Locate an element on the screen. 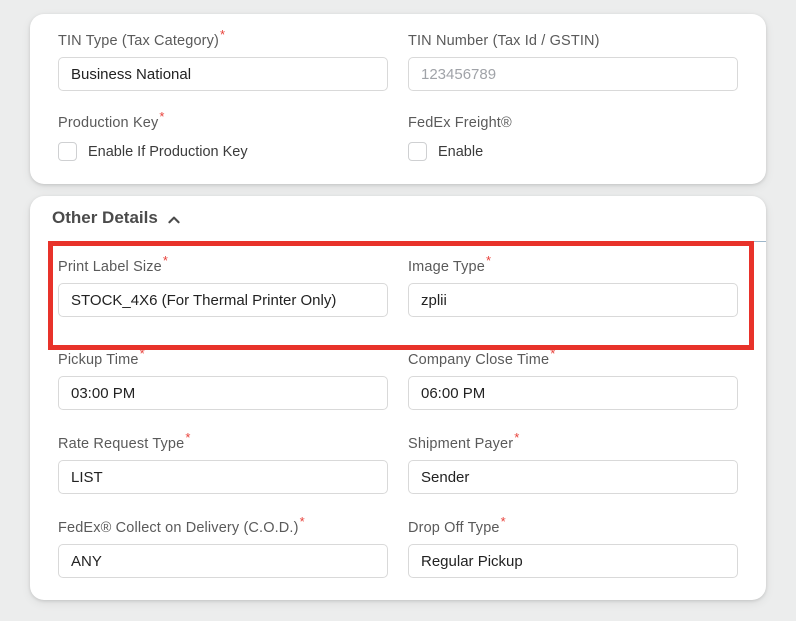 Image resolution: width=796 pixels, height=621 pixels. field-label-tin-type: TIN Type (Tax Category)* is located at coordinates (223, 39).